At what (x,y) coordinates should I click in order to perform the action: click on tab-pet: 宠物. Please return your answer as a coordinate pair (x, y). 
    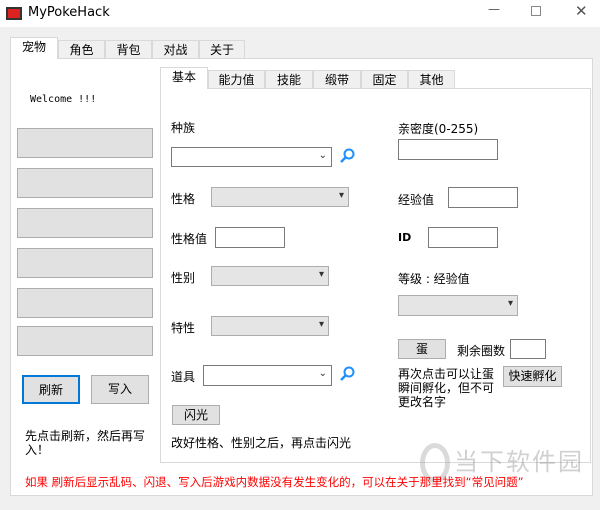
    Looking at the image, I should click on (34, 48).